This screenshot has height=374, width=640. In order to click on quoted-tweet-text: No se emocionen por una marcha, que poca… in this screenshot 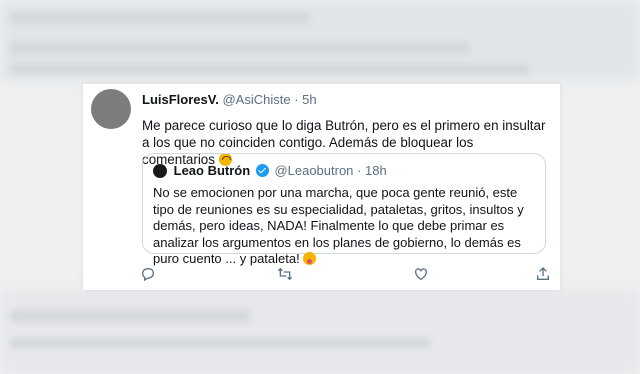, I will do `click(338, 225)`.